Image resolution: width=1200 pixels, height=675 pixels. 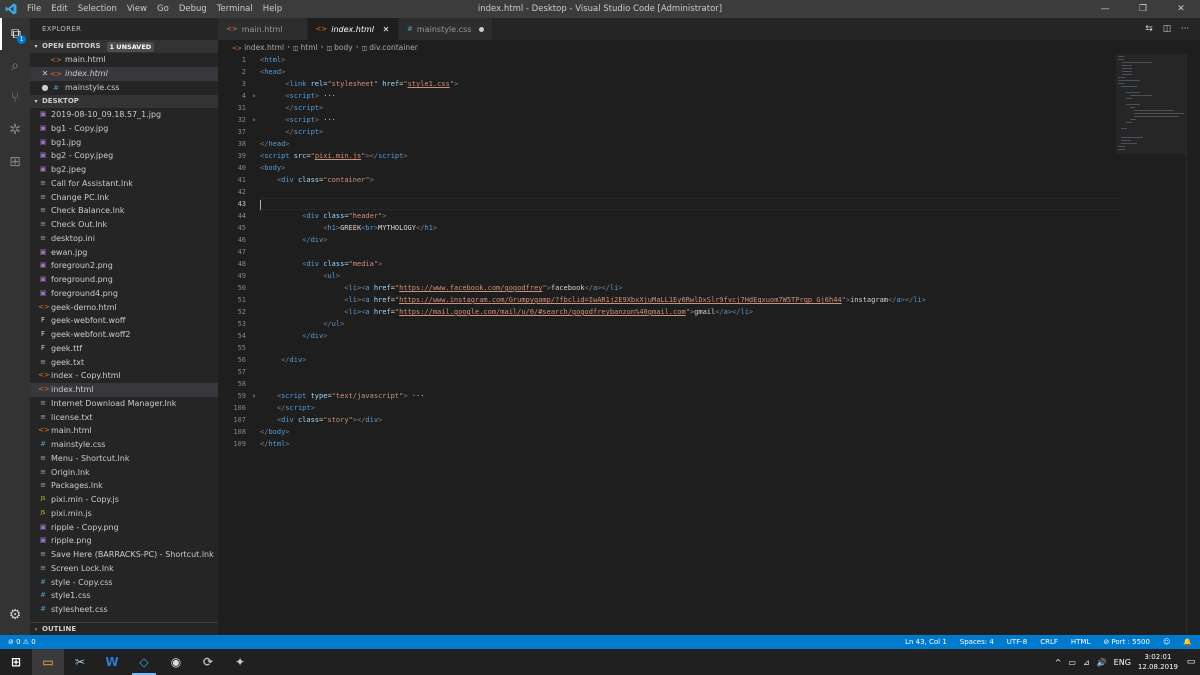 I want to click on search-icon: ⌕, so click(x=15, y=66).